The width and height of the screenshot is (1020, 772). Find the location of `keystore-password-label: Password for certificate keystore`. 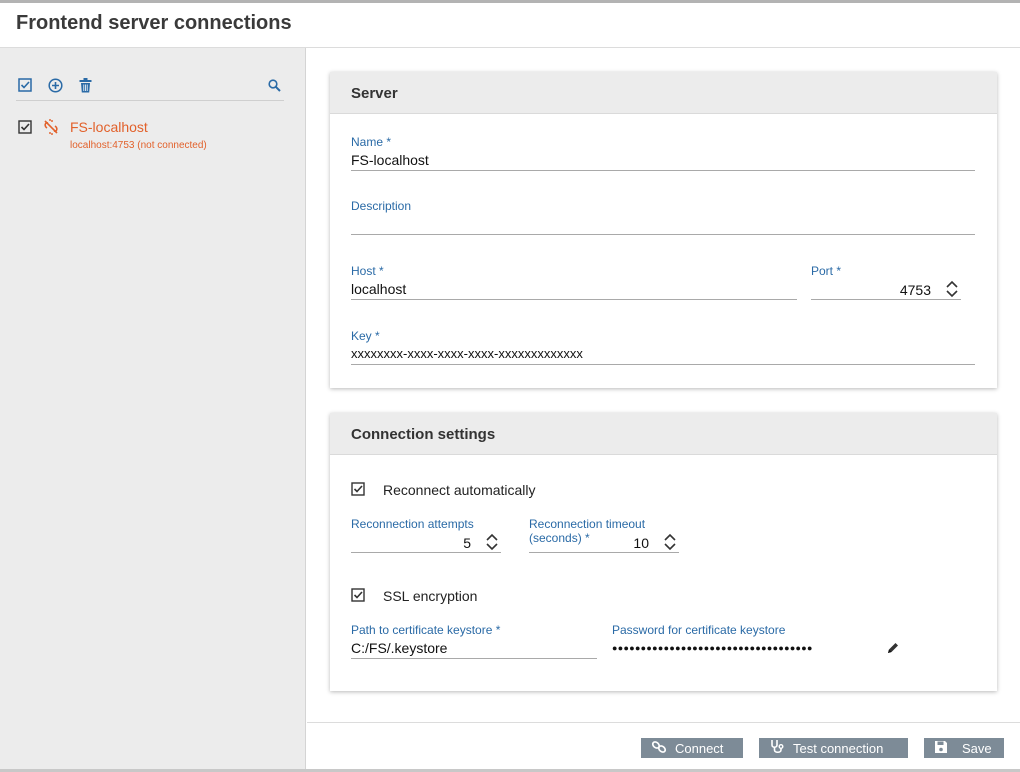

keystore-password-label: Password for certificate keystore is located at coordinates (699, 630).